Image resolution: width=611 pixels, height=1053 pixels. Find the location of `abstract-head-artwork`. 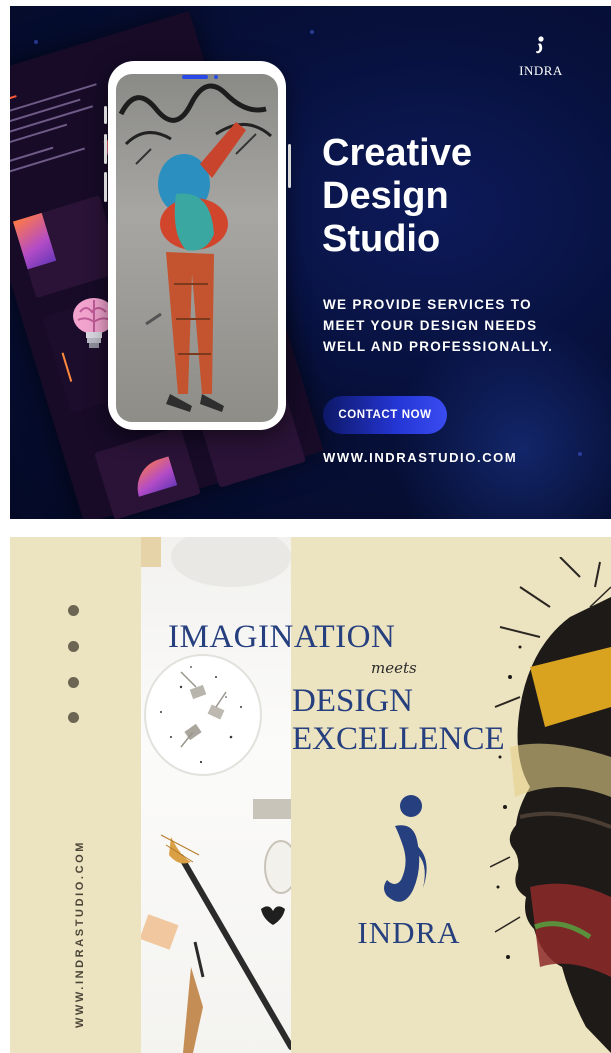

abstract-head-artwork is located at coordinates (550, 805).